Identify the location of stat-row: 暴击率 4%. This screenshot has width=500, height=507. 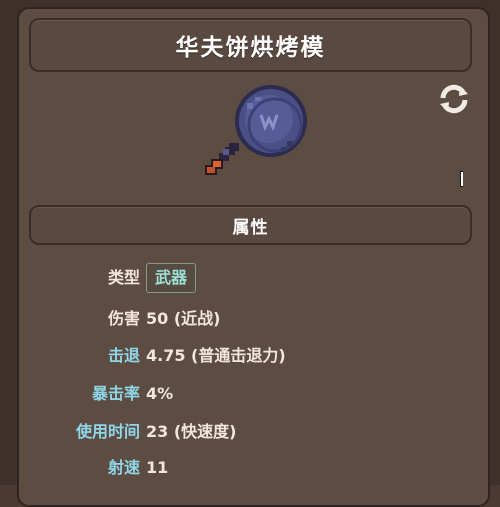
(250, 394).